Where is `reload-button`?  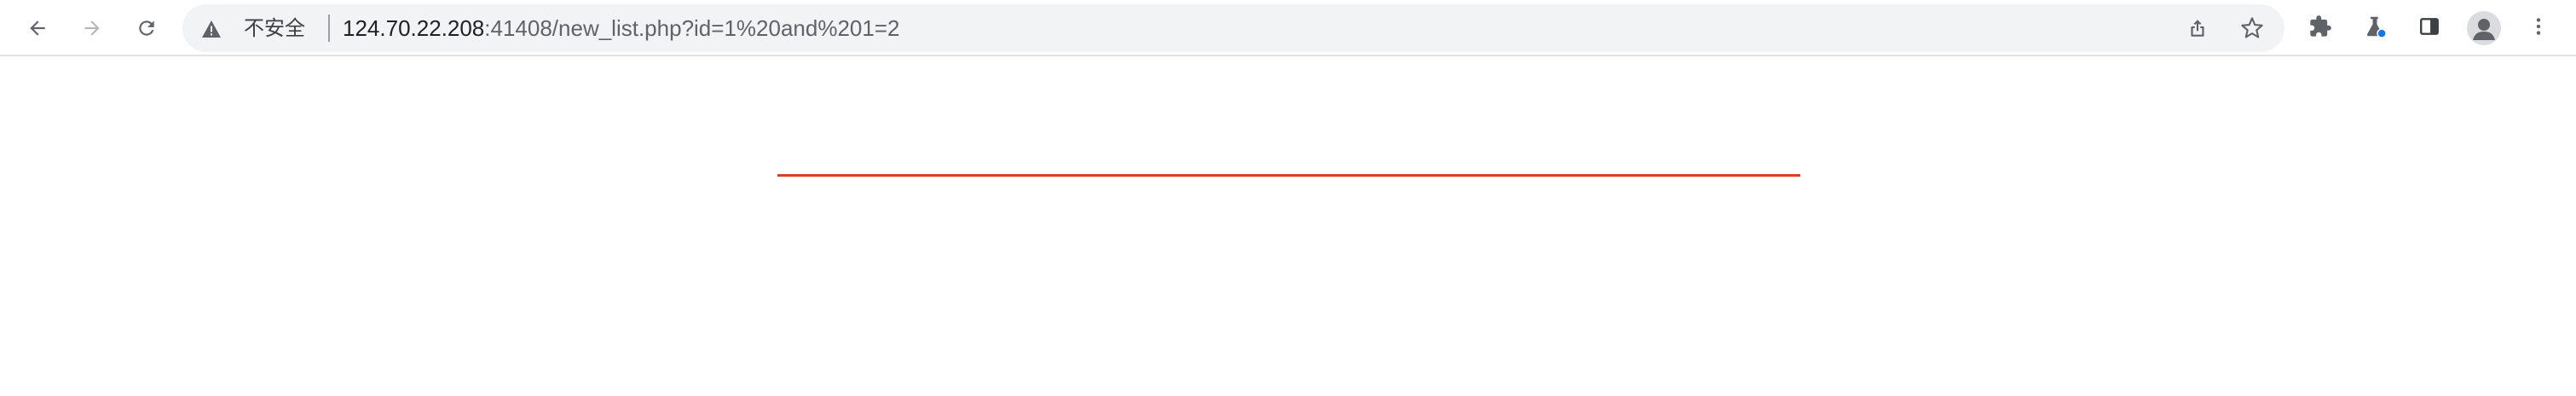 reload-button is located at coordinates (147, 28).